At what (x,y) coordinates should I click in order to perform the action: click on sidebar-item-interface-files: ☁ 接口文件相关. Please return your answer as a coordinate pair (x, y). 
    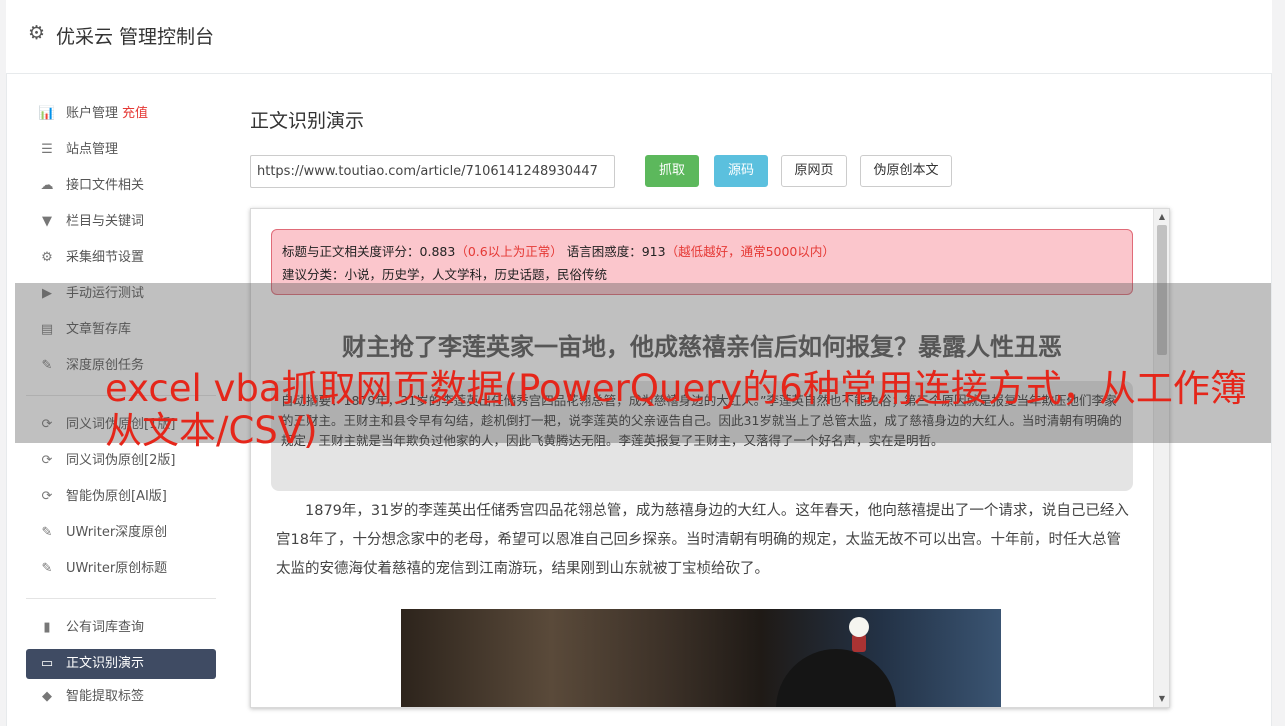
    Looking at the image, I should click on (121, 186).